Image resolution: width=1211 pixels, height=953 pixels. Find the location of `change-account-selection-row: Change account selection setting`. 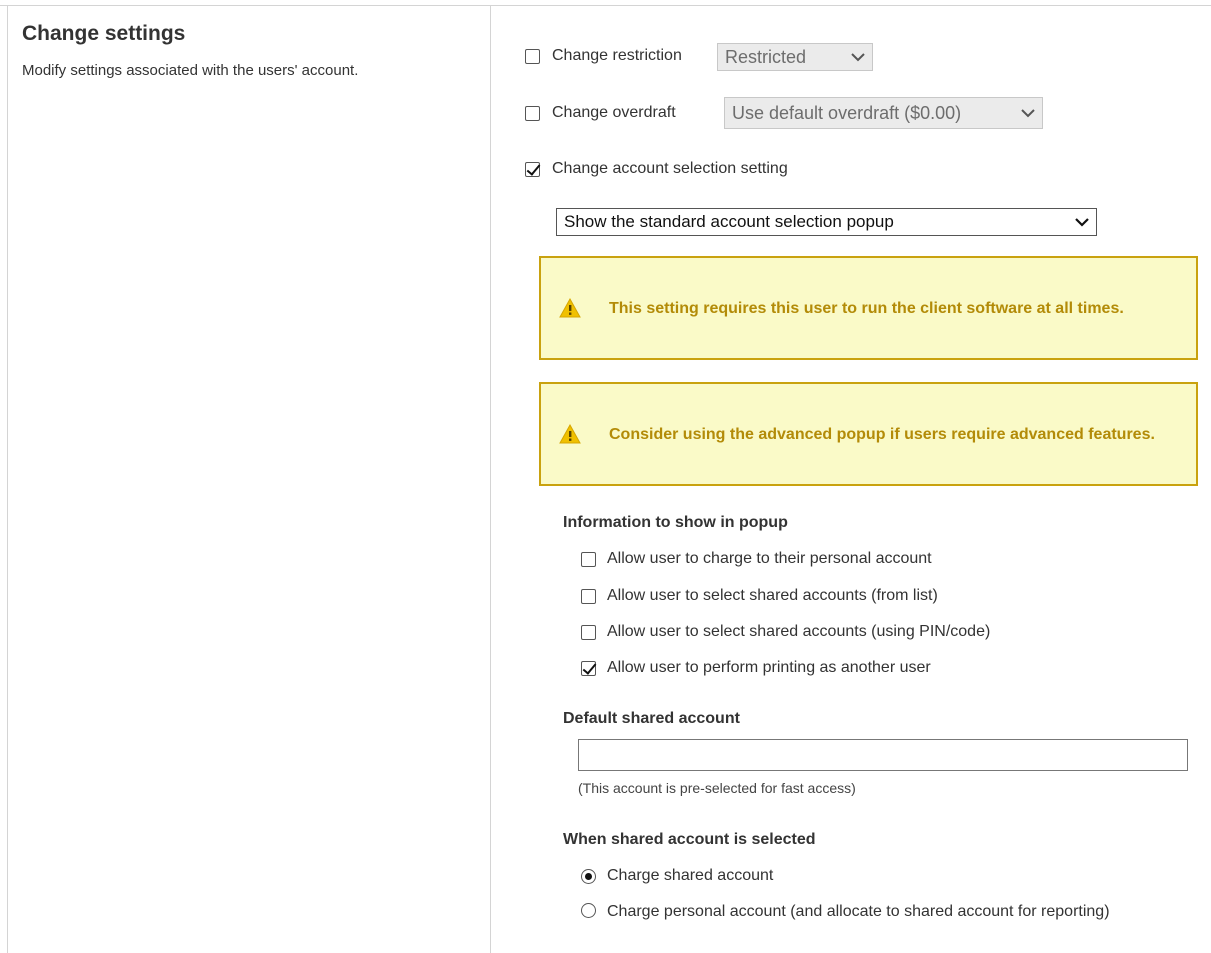

change-account-selection-row: Change account selection setting is located at coordinates (656, 169).